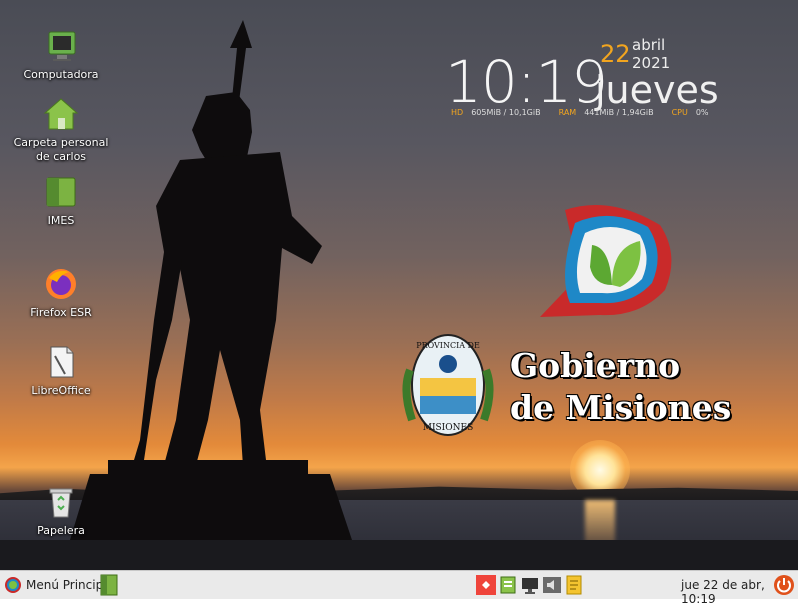 This screenshot has width=798, height=606. I want to click on cpu-value: 0%, so click(702, 112).